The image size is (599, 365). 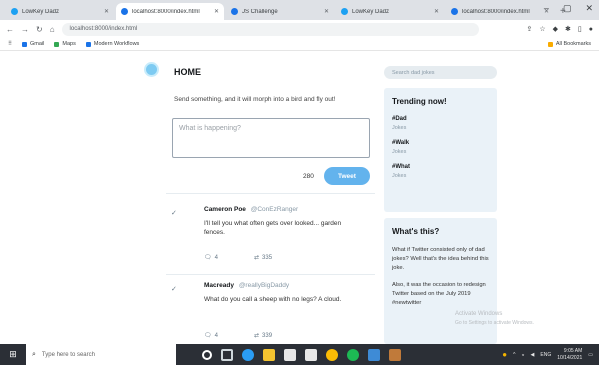 I want to click on page-favicon-icon, so click(x=124, y=11).